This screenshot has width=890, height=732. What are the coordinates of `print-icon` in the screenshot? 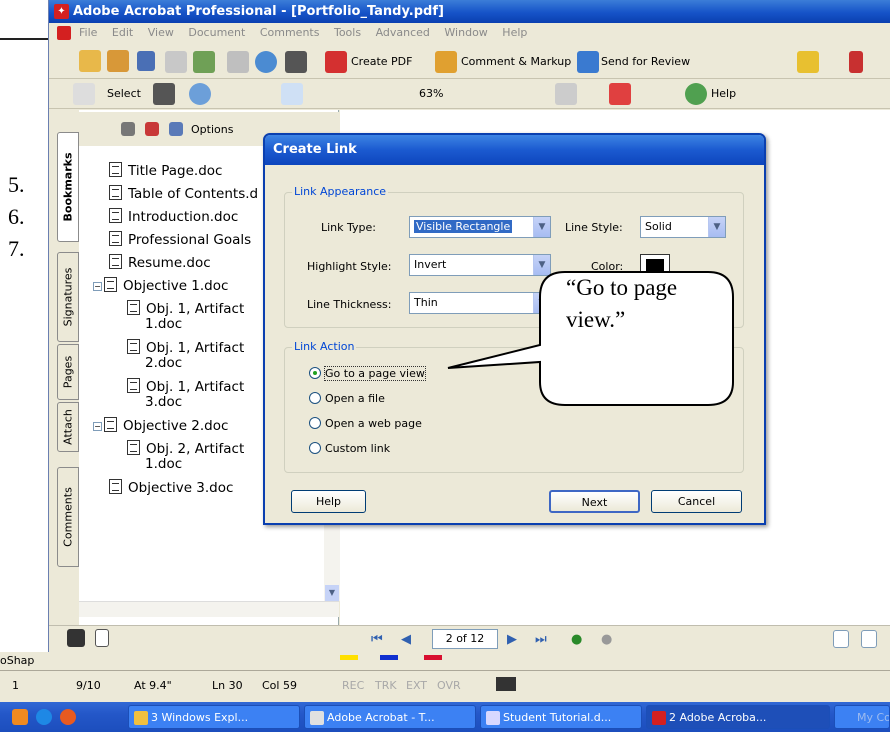 It's located at (176, 62).